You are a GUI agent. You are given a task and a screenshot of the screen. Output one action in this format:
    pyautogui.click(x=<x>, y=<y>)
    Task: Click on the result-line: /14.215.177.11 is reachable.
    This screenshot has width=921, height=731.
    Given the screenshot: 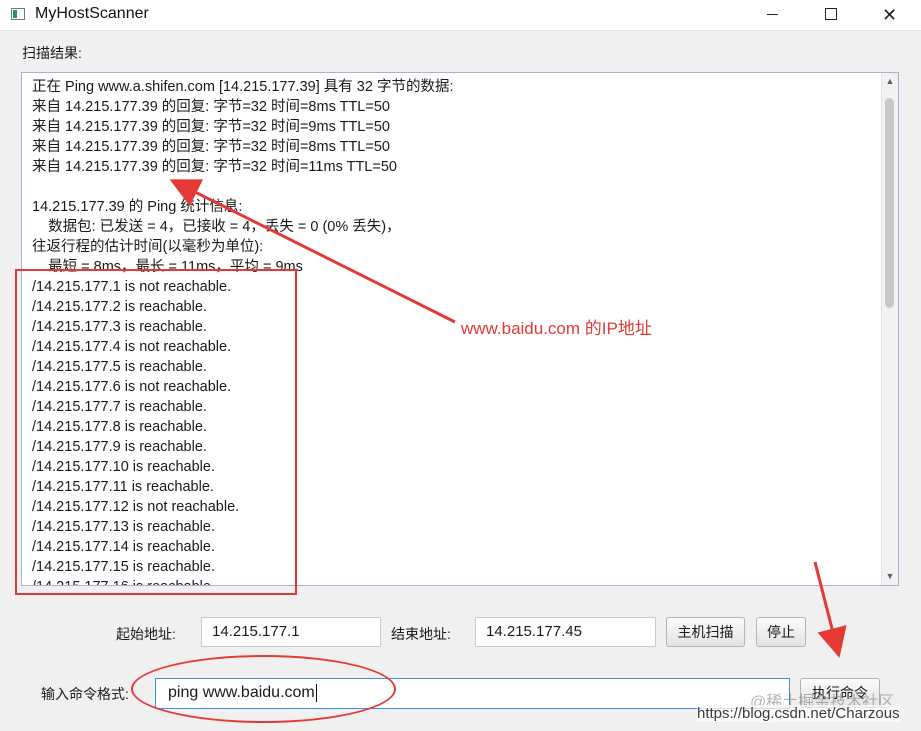 What is the action you would take?
    pyautogui.click(x=123, y=487)
    